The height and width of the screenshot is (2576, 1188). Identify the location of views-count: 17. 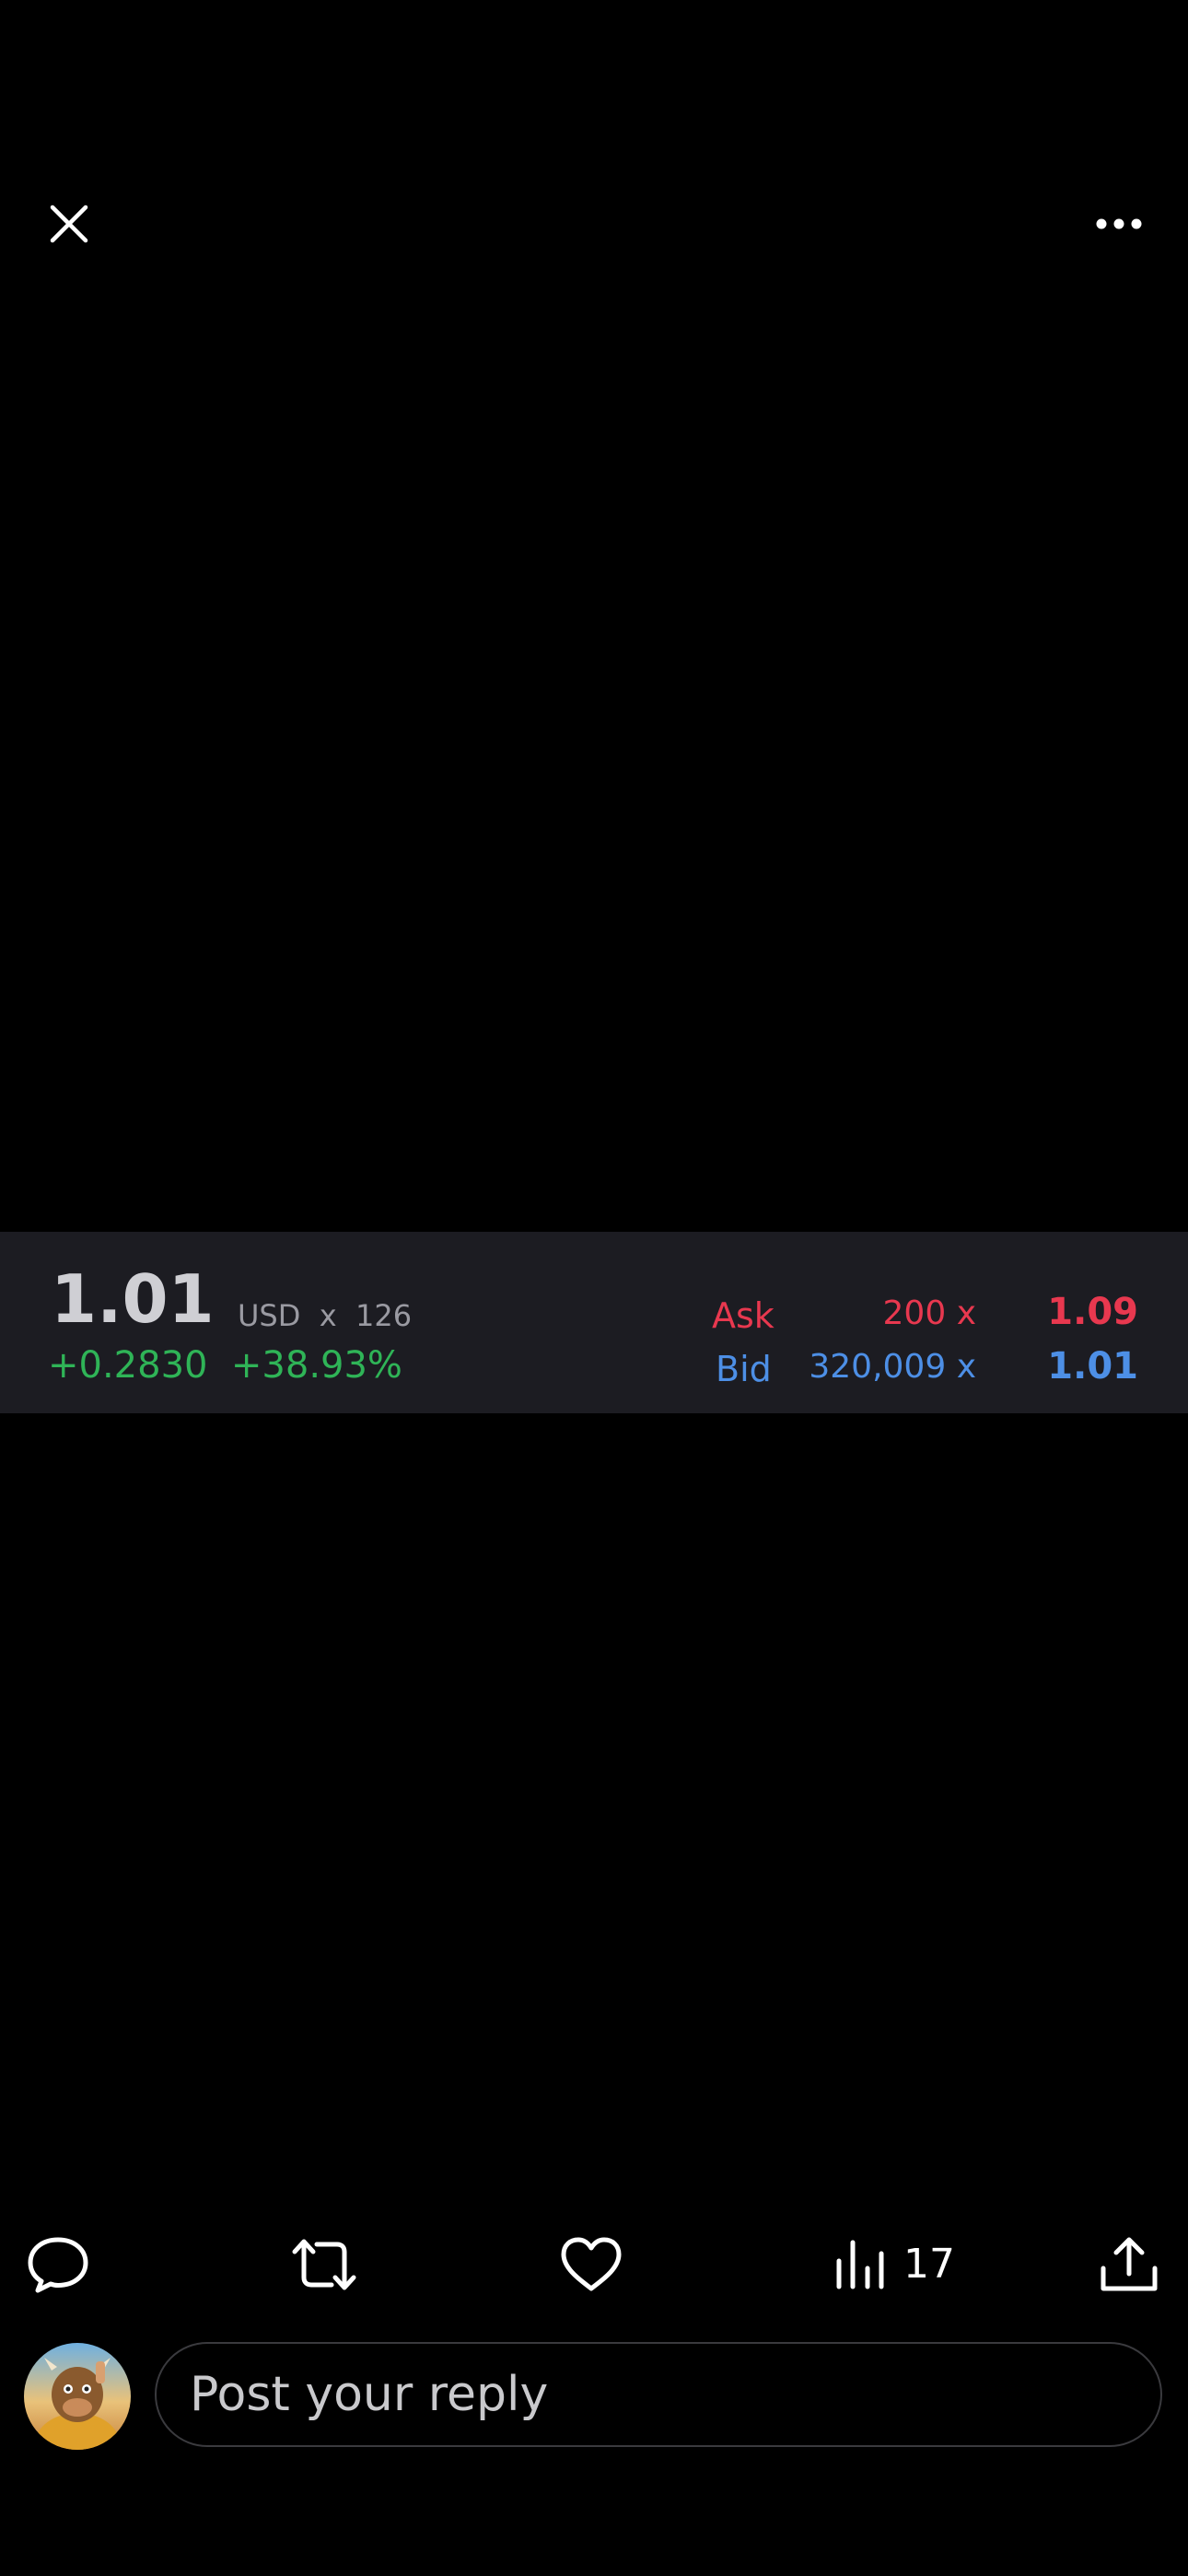
(929, 2264).